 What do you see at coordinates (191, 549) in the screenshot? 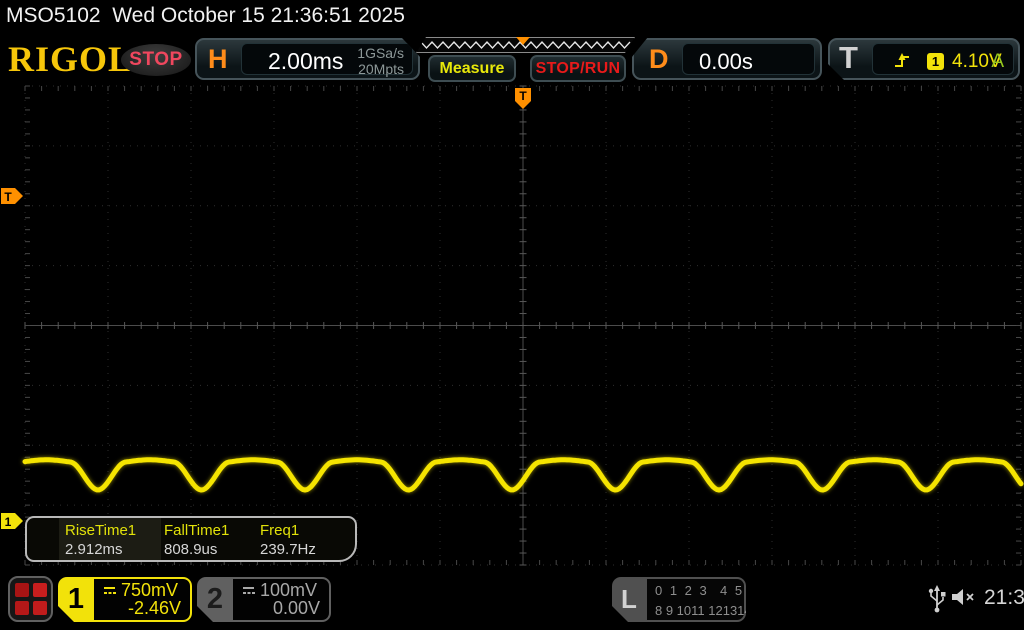
I see `measurement-value: 808.9us` at bounding box center [191, 549].